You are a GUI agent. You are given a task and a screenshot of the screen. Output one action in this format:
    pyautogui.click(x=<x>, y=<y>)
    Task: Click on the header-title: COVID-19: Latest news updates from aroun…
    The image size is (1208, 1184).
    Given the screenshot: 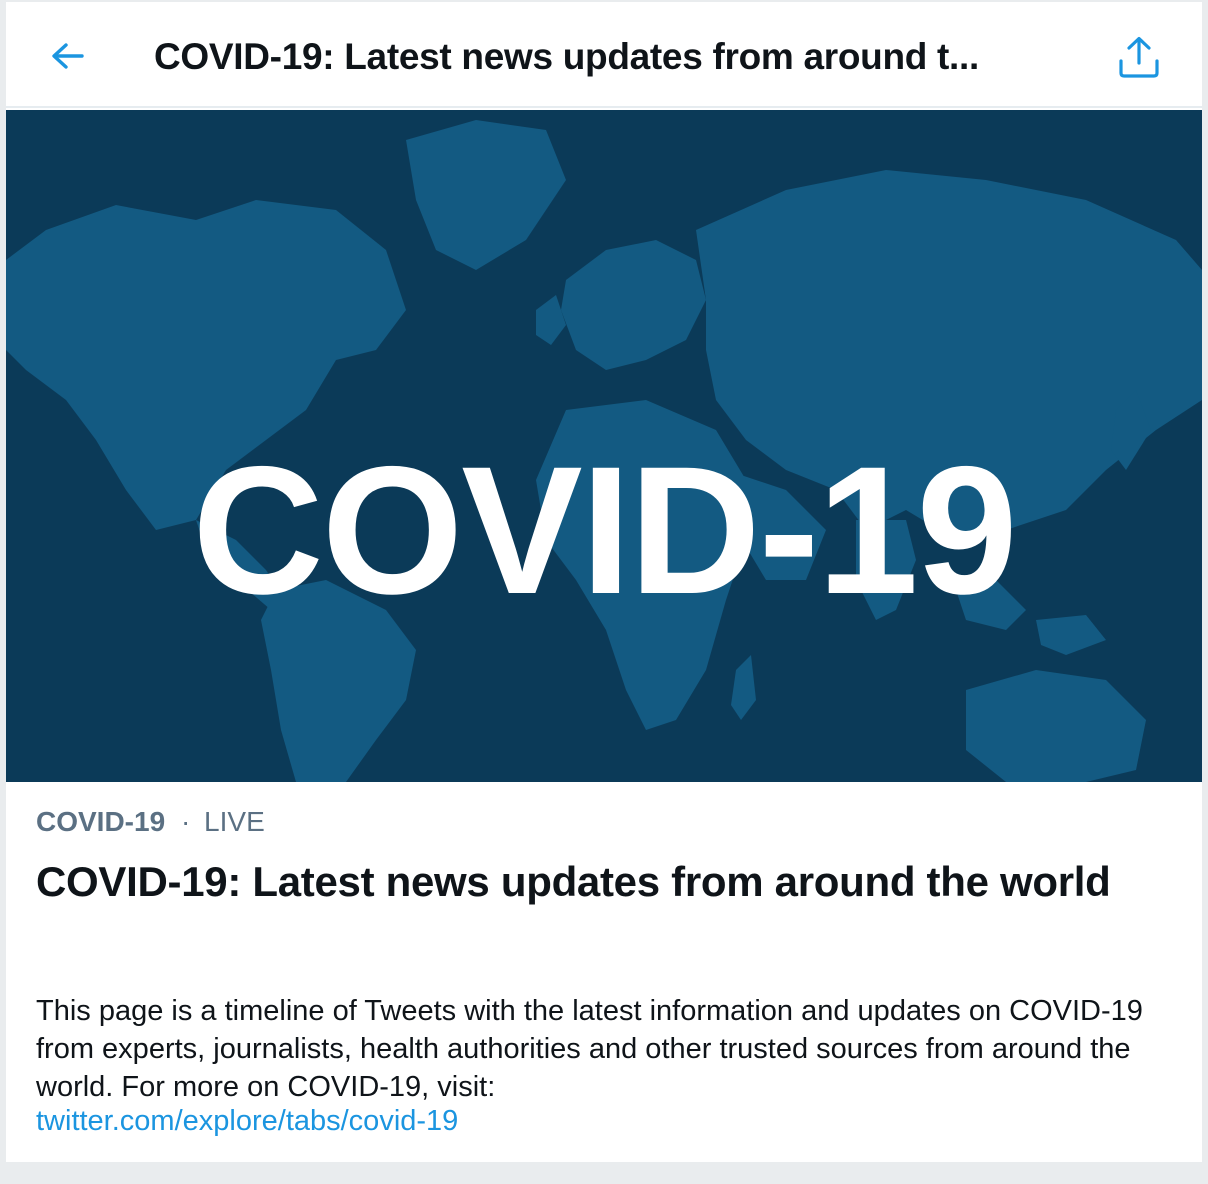 What is the action you would take?
    pyautogui.click(x=566, y=56)
    